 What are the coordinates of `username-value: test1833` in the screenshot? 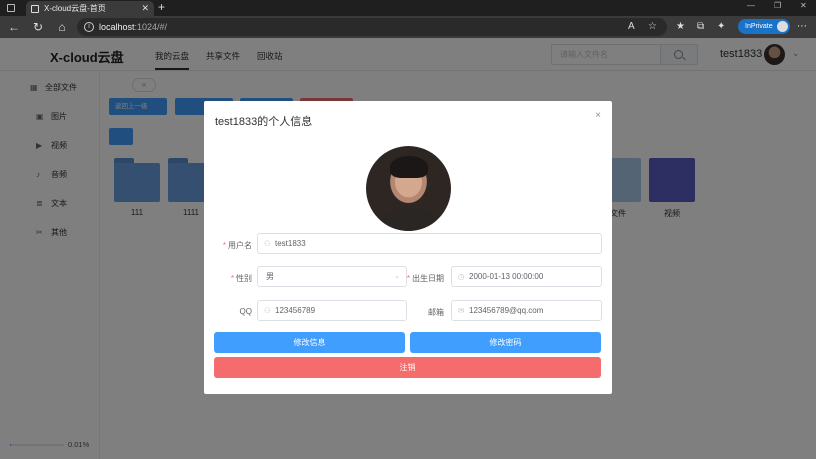 It's located at (290, 243).